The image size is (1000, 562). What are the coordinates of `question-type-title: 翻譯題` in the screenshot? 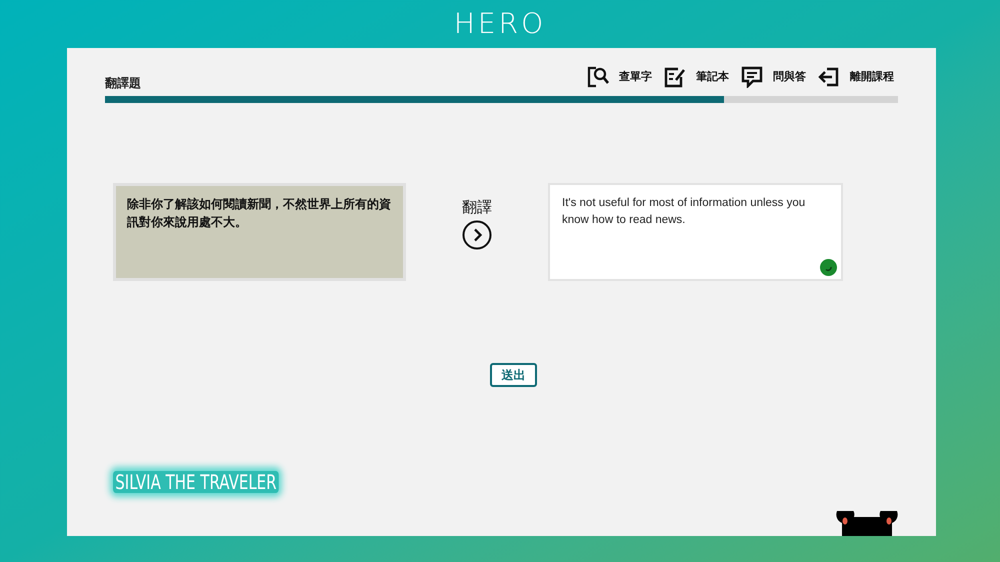 It's located at (123, 83).